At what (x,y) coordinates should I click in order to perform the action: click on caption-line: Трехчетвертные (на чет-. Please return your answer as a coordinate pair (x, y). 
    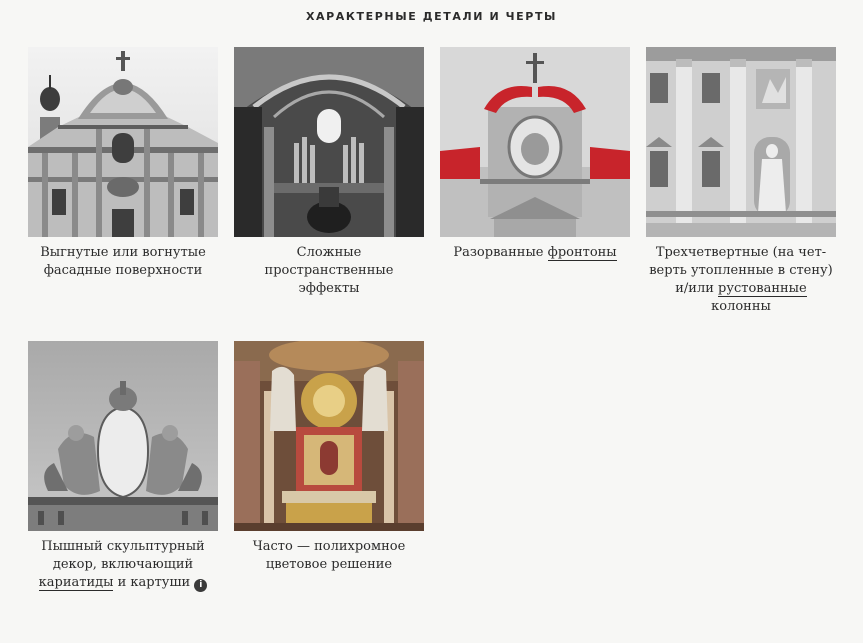
    Looking at the image, I should click on (741, 252).